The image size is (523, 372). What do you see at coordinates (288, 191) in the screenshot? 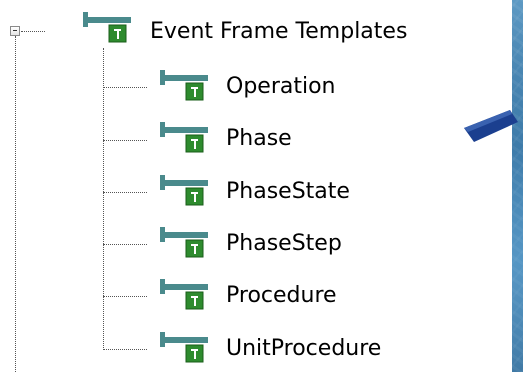
I see `tree-node-label: PhaseState` at bounding box center [288, 191].